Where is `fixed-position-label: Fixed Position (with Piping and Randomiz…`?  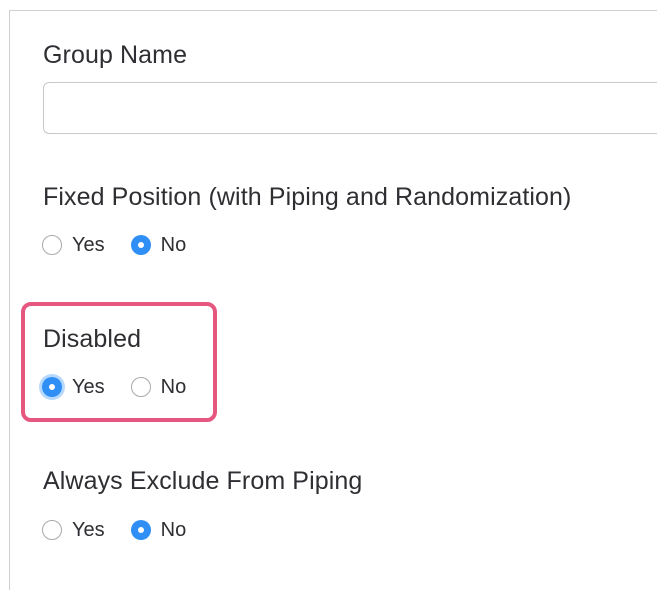
fixed-position-label: Fixed Position (with Piping and Randomiz… is located at coordinates (307, 197).